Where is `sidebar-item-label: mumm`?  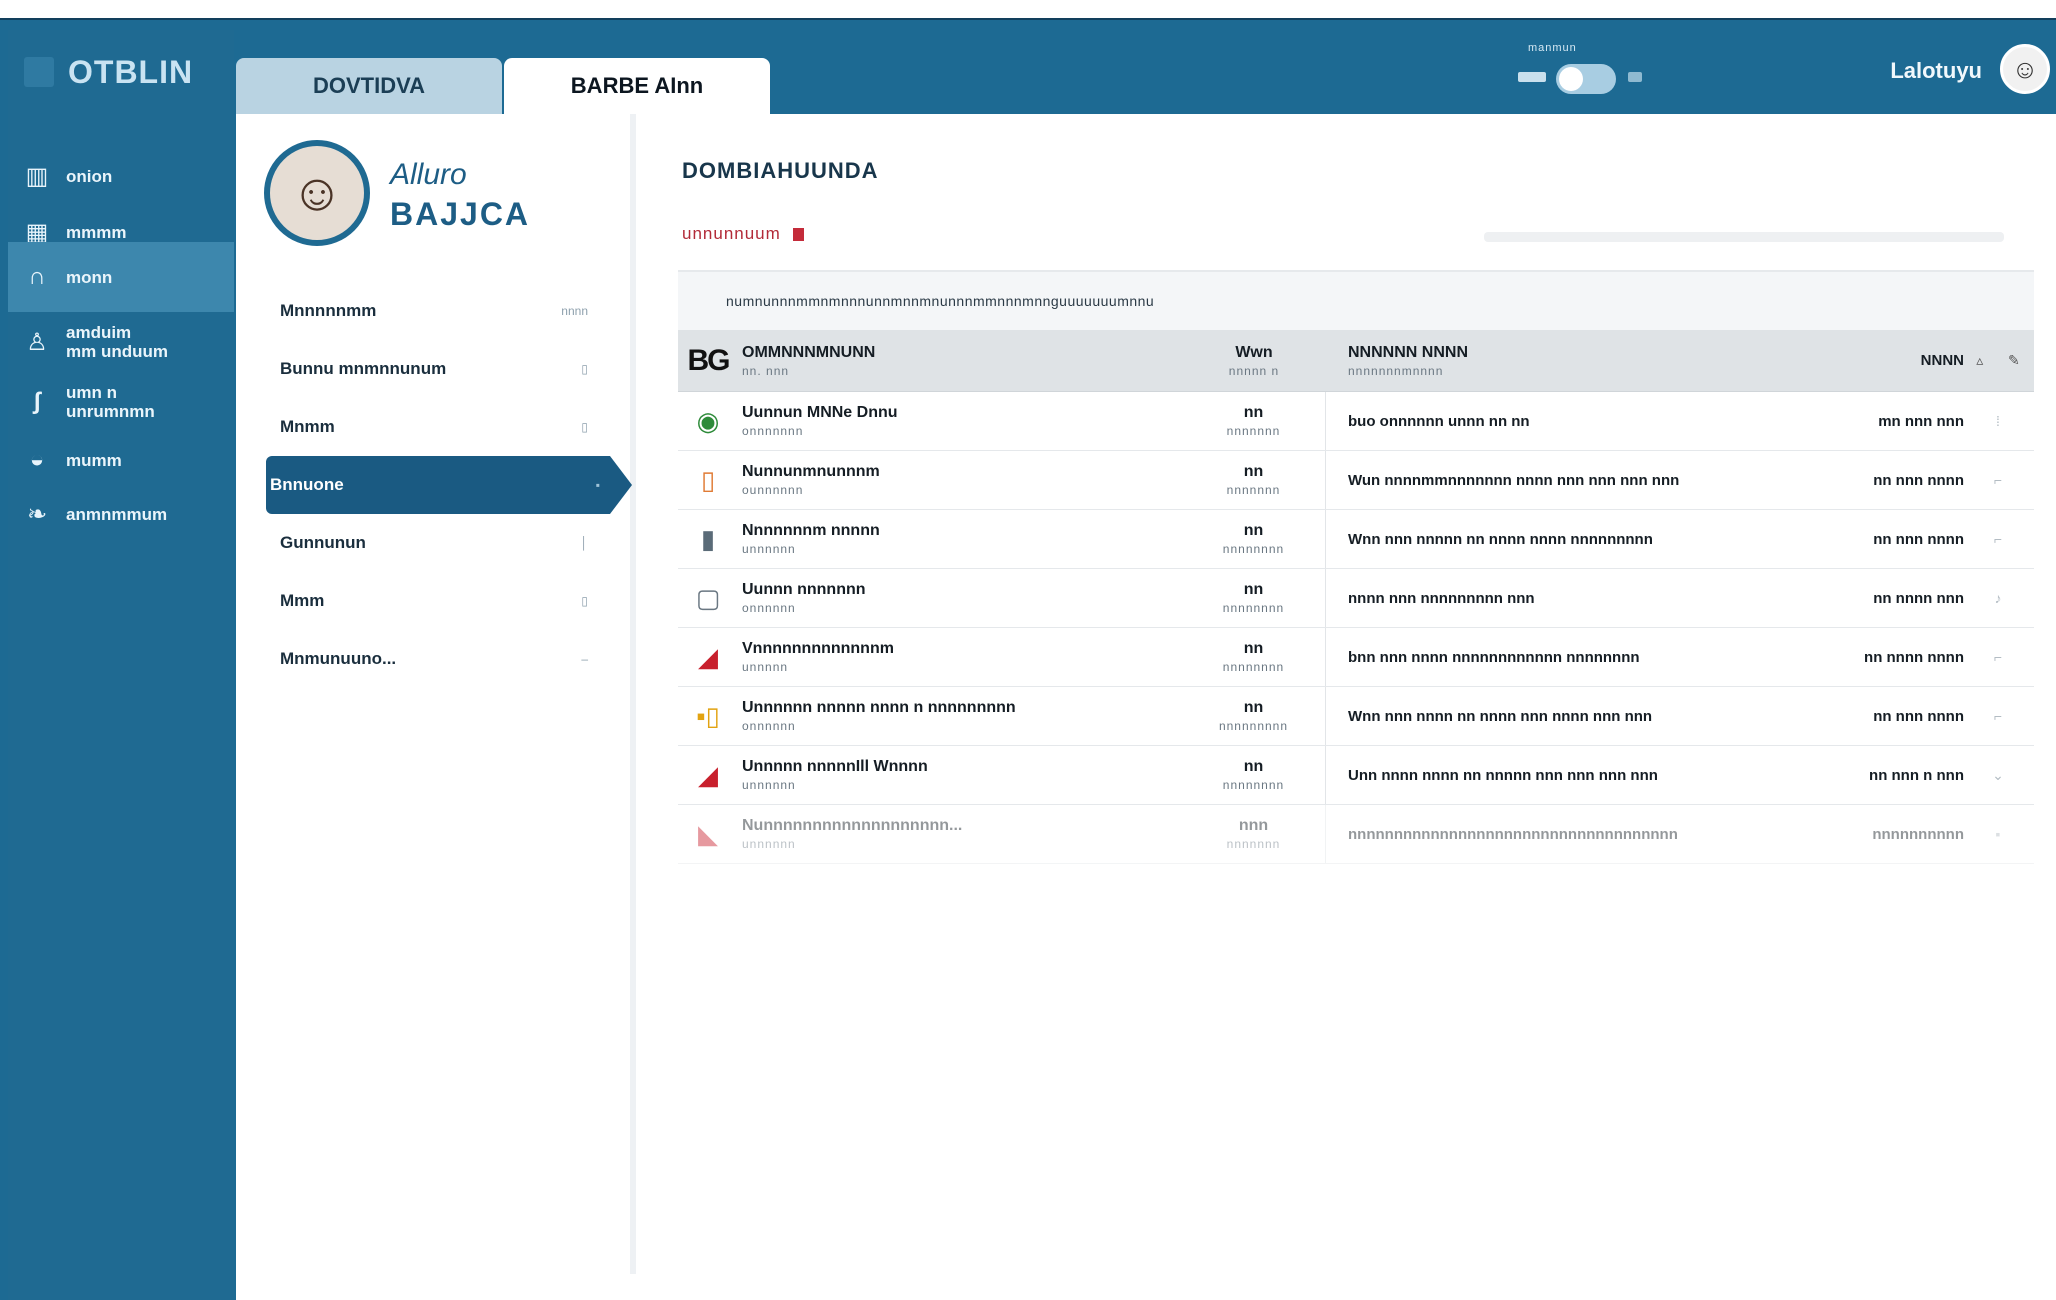 sidebar-item-label: mumm is located at coordinates (94, 460).